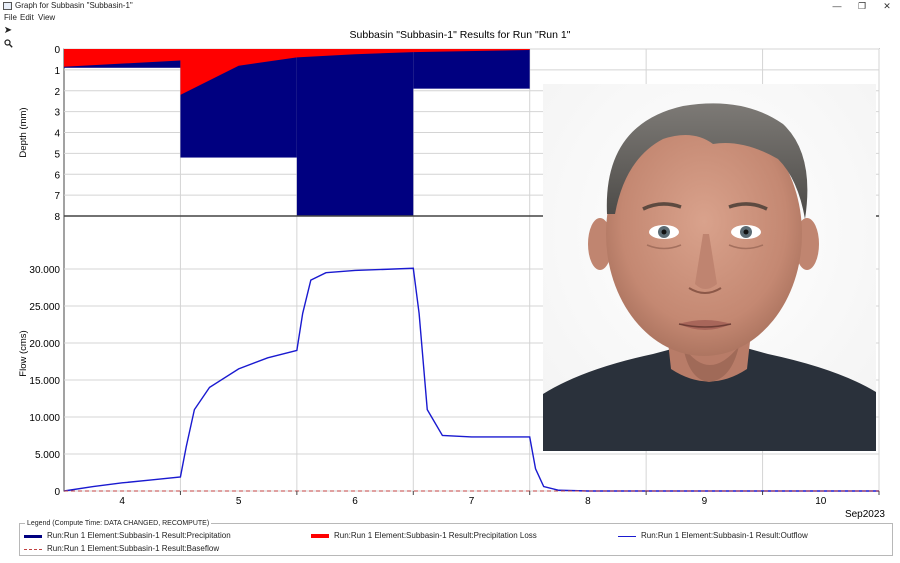 The width and height of the screenshot is (900, 563). Describe the element at coordinates (33, 536) in the screenshot. I see `legend-swatch-precipitation` at that location.